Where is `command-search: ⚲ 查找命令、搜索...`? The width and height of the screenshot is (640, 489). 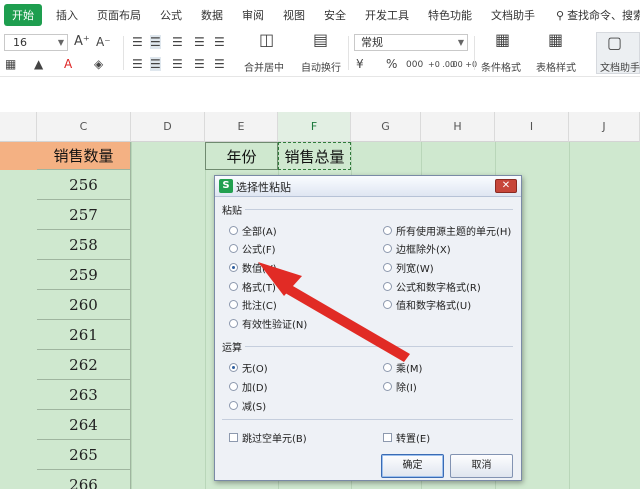 command-search: ⚲ 查找命令、搜索... is located at coordinates (598, 15).